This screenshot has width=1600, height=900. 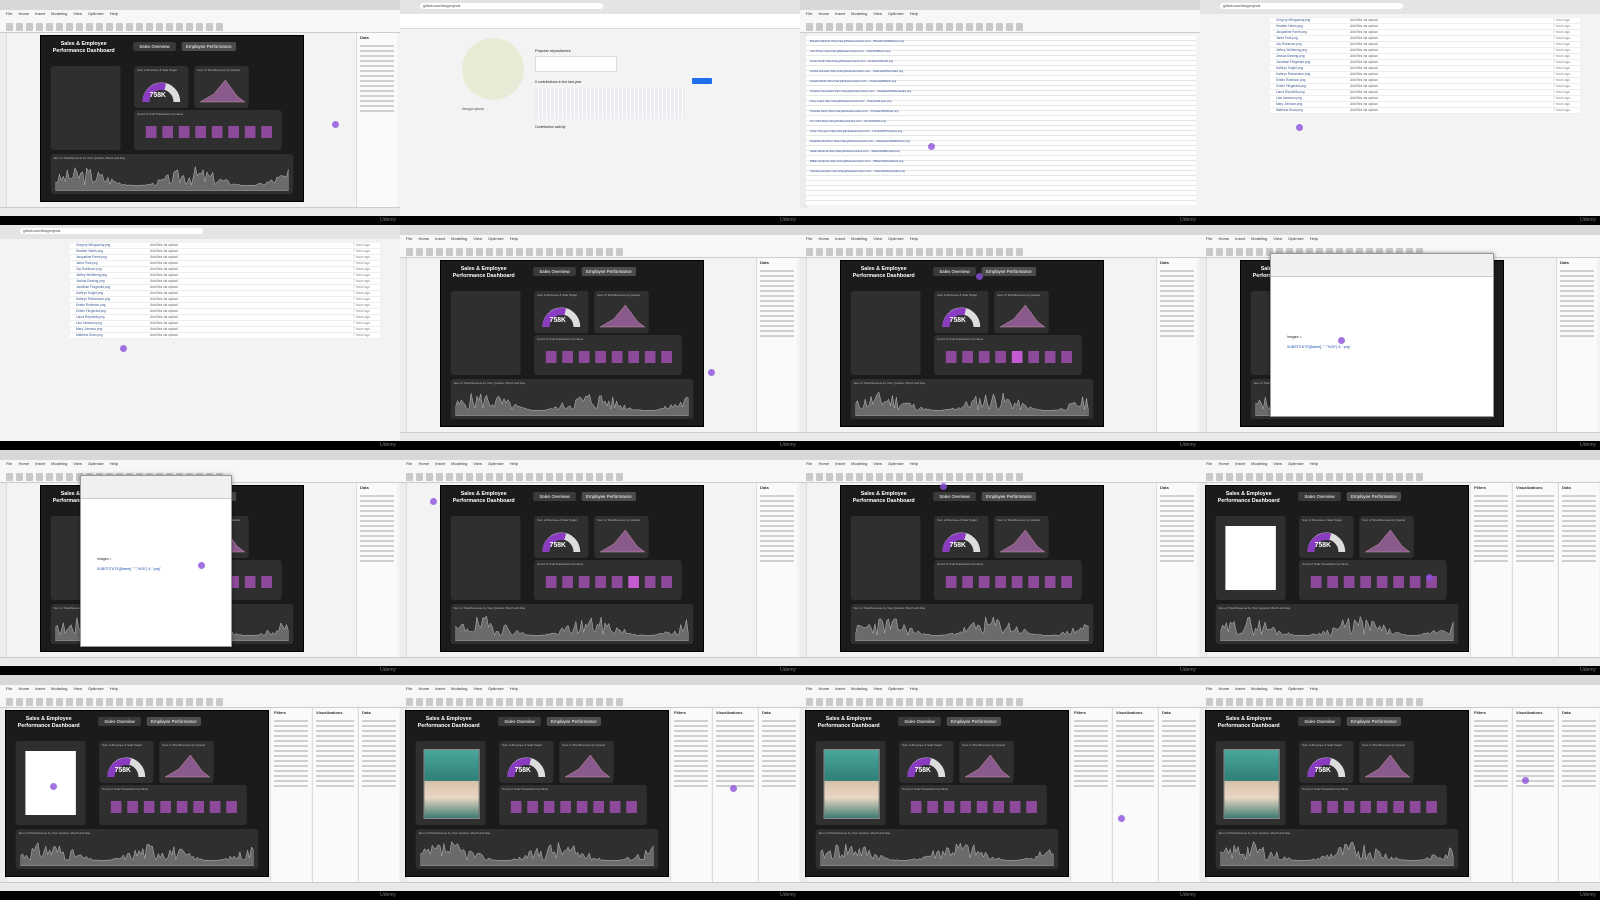 What do you see at coordinates (221, 87) in the screenshot?
I see `quarter-area-card: Sum of Total Revenue by Quarter` at bounding box center [221, 87].